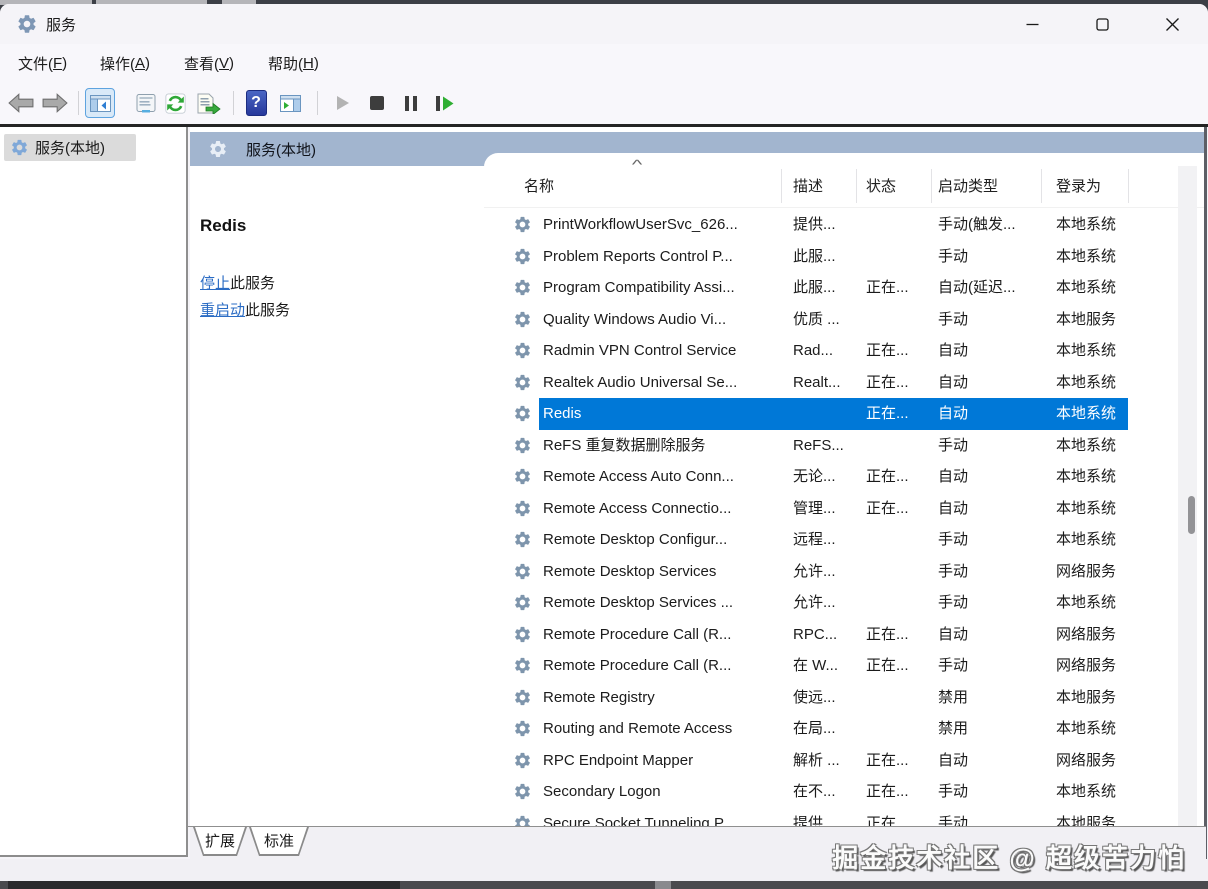 Image resolution: width=1208 pixels, height=889 pixels. I want to click on refresh-button, so click(175, 103).